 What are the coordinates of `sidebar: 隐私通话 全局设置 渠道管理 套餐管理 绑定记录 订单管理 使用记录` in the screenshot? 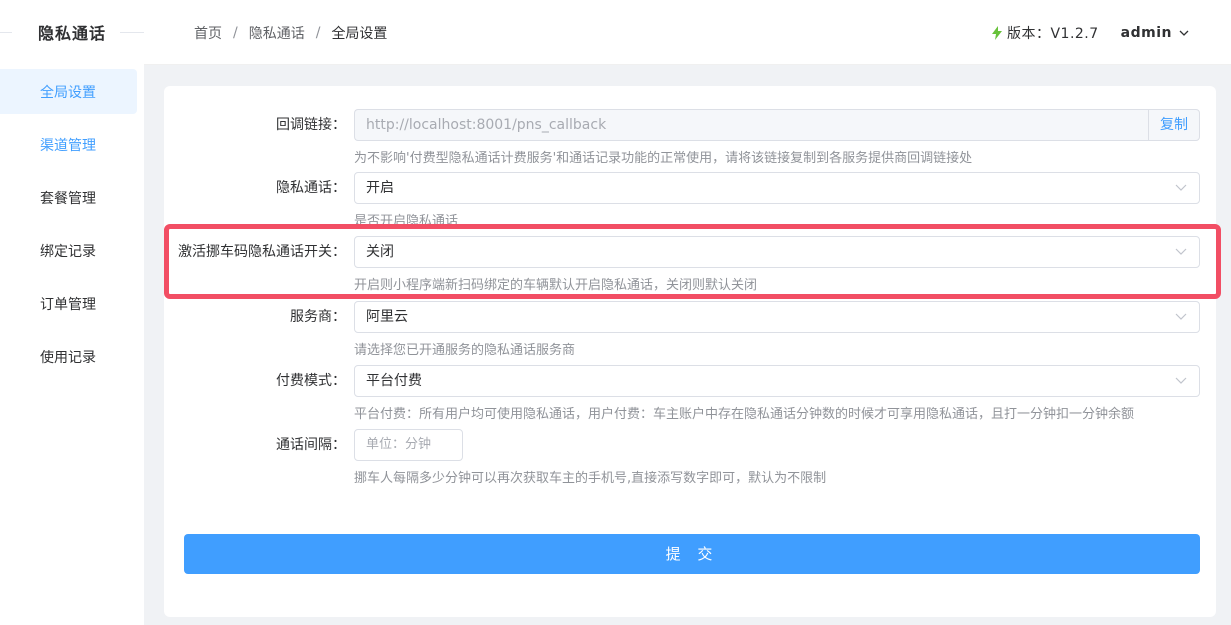 It's located at (72, 312).